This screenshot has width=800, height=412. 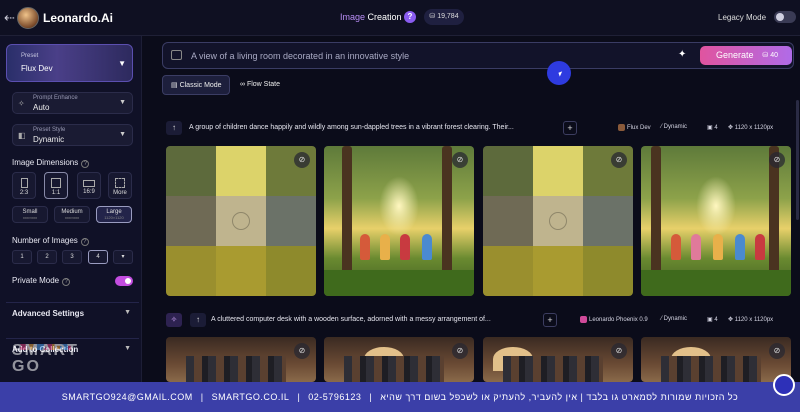 What do you see at coordinates (746, 55) in the screenshot?
I see `generate-button: Generate ⛁ 40` at bounding box center [746, 55].